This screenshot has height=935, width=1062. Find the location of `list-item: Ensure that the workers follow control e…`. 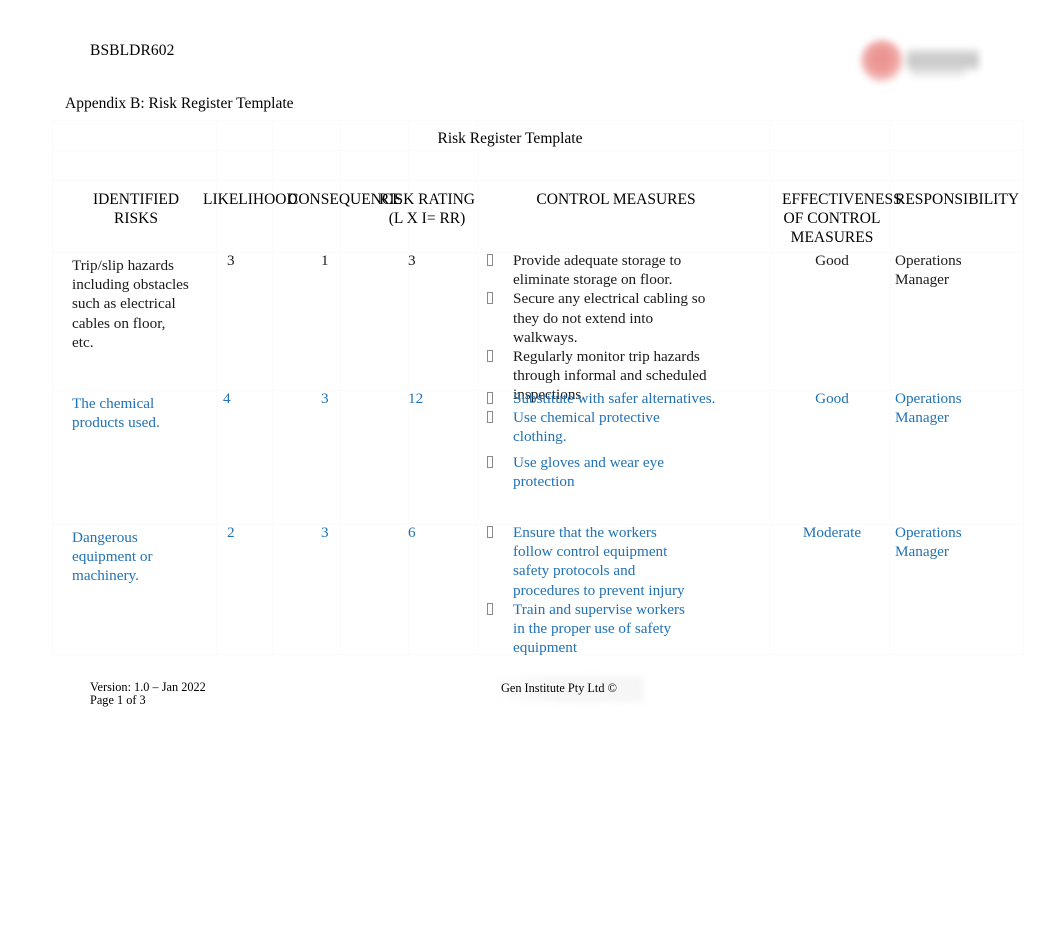

list-item: Ensure that the workers follow control e… is located at coordinates (592, 561).